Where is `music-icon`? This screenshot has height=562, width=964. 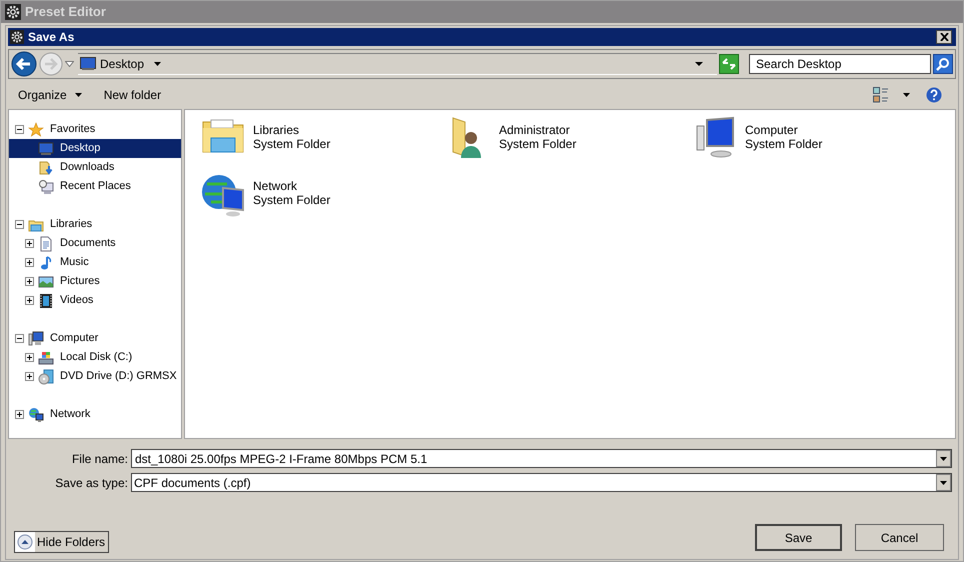
music-icon is located at coordinates (46, 262).